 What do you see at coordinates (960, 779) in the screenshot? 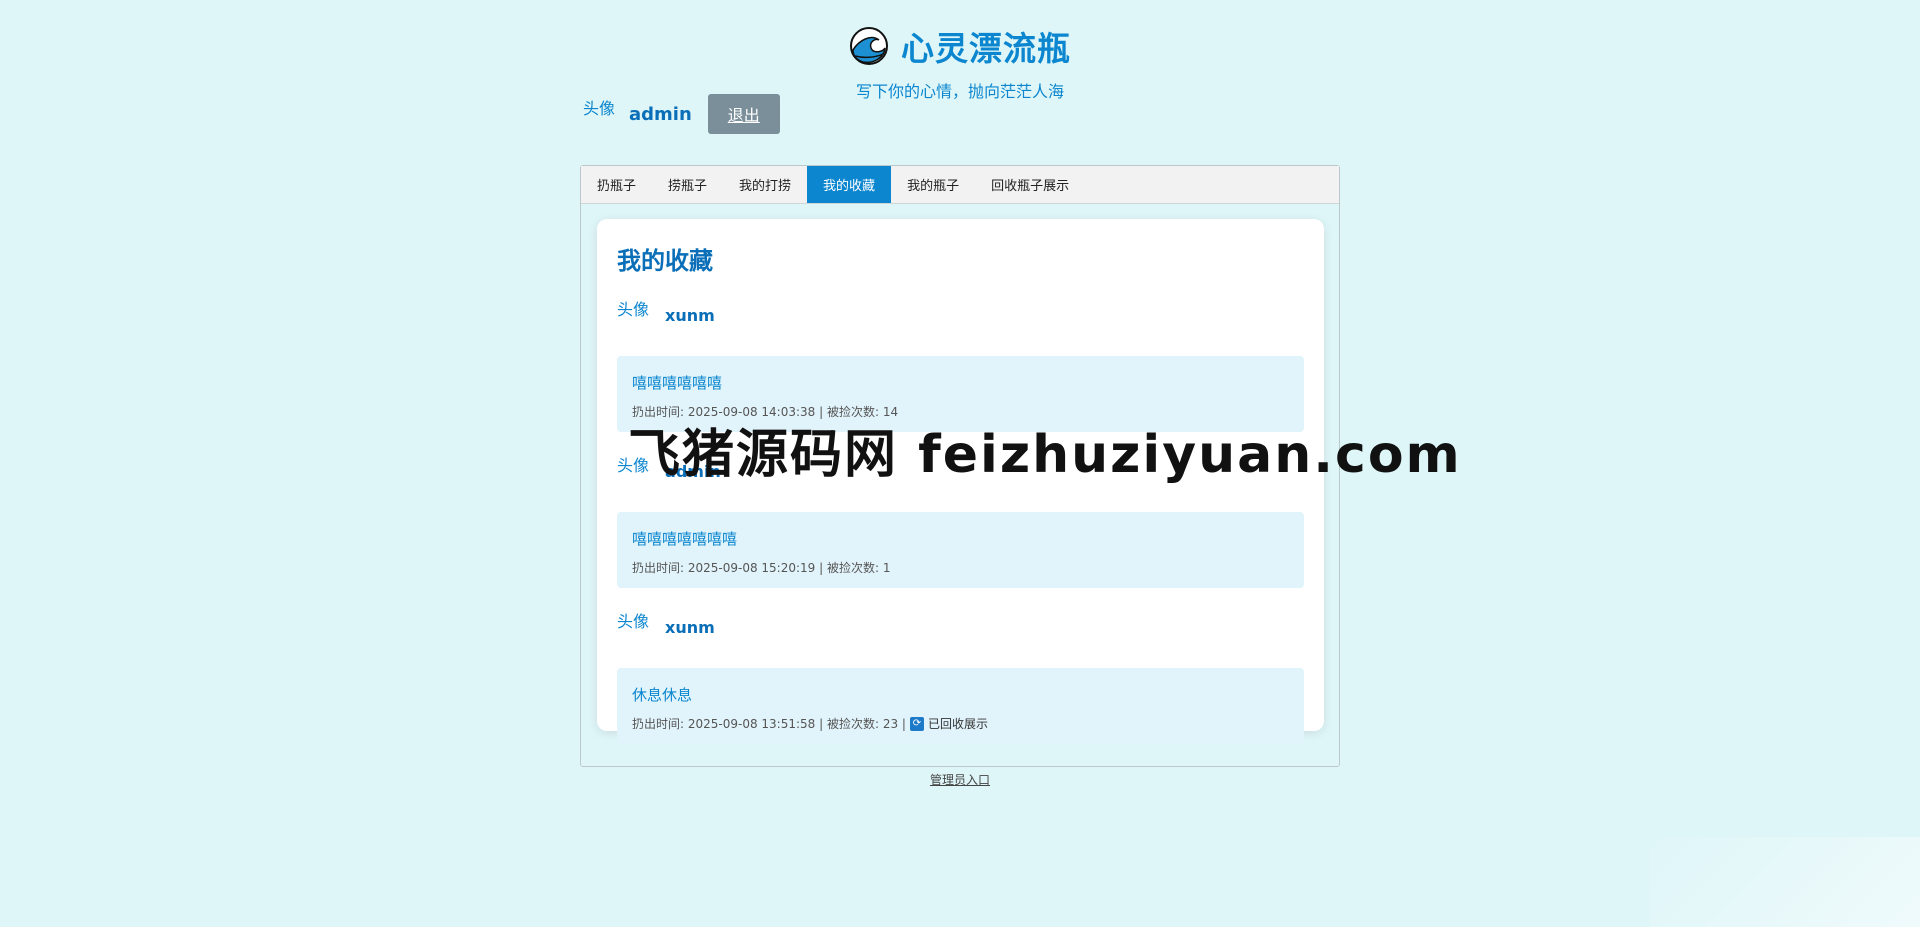
I see `admin-entry-link: 管理员入口` at bounding box center [960, 779].